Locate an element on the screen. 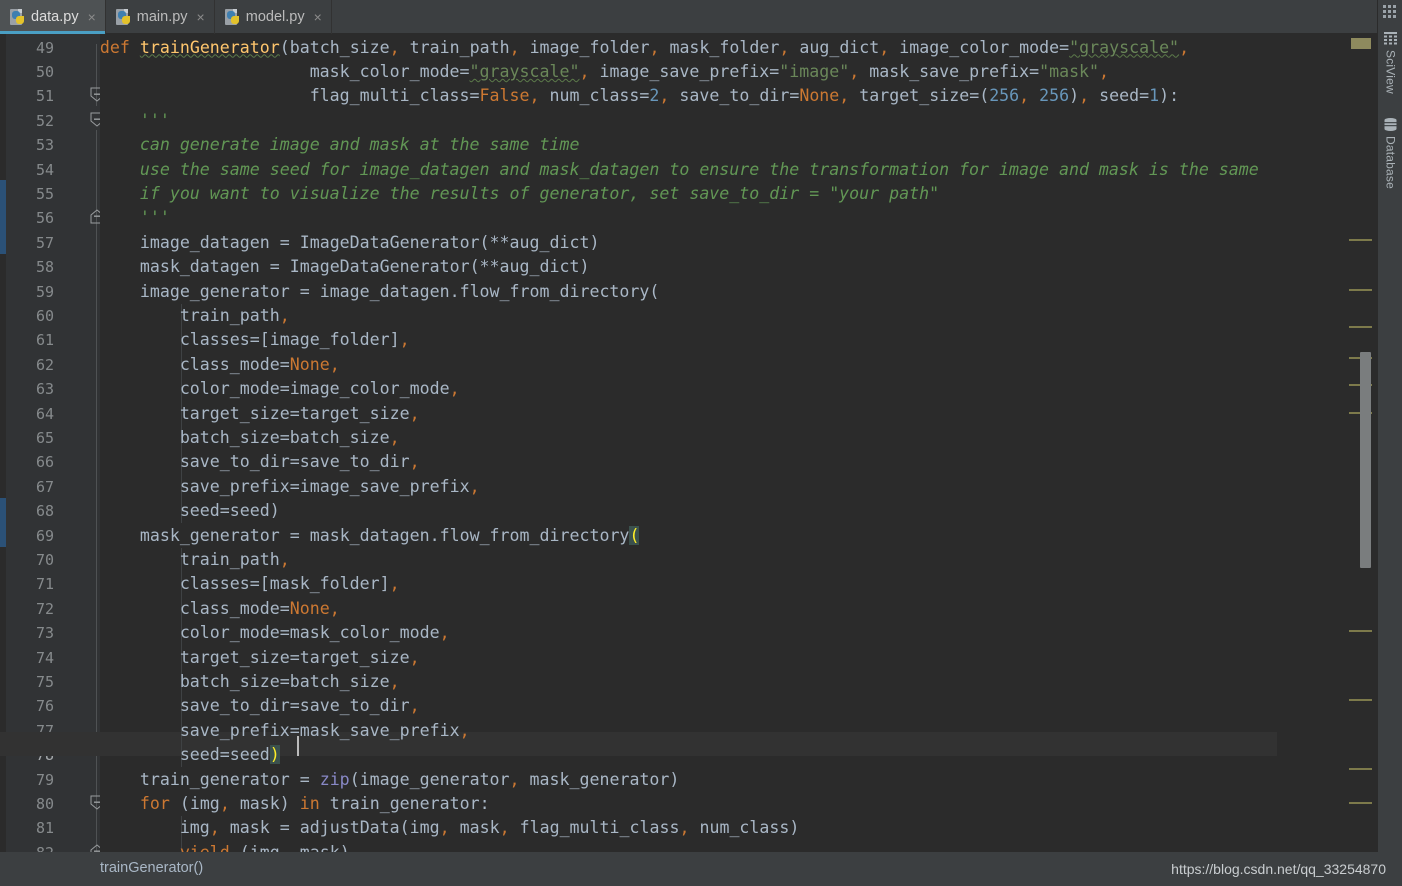 The image size is (1402, 886). right-tool-window-strip: SciView Database is located at coordinates (1389, 443).